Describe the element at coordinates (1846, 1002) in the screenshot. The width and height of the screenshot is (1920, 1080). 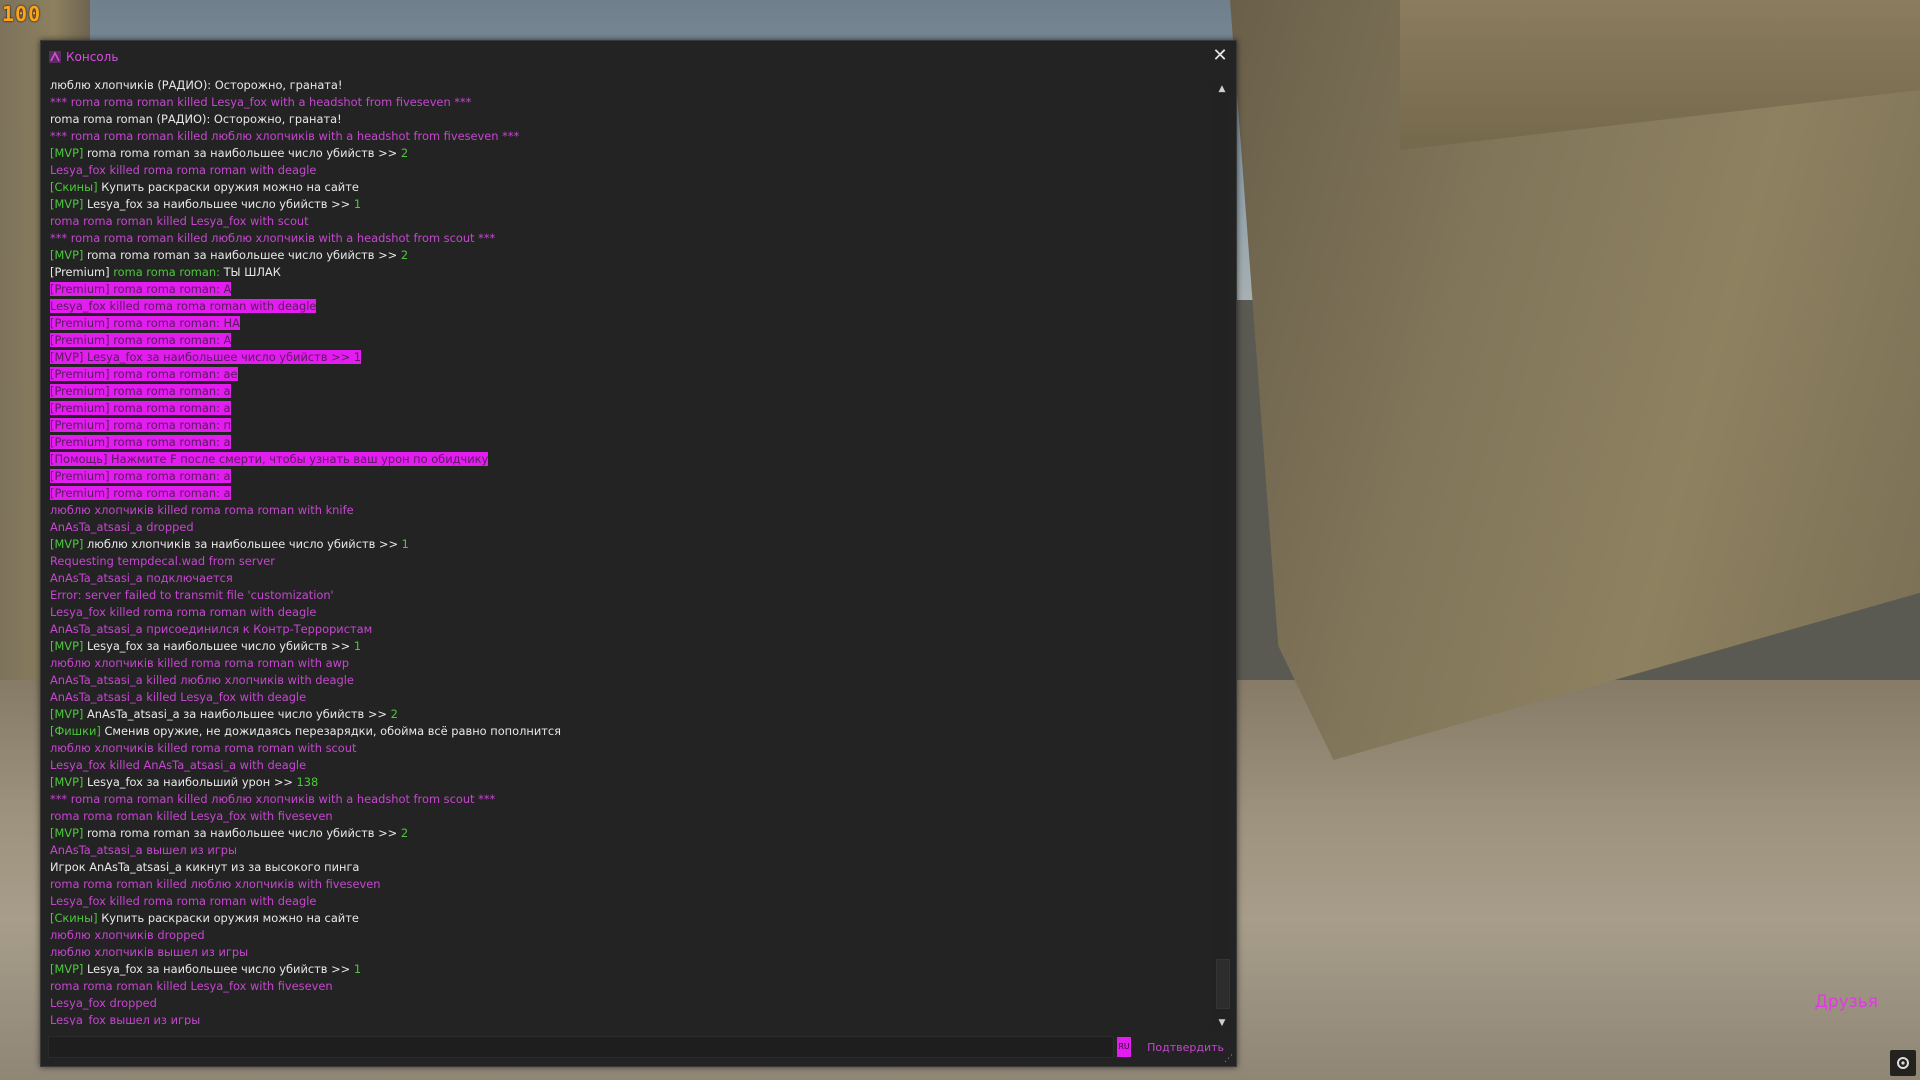
I see `friends-label: Друзья` at that location.